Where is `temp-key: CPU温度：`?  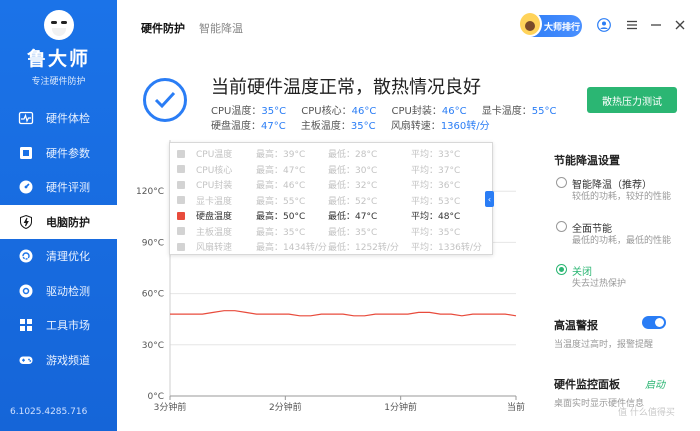 temp-key: CPU温度： is located at coordinates (236, 111).